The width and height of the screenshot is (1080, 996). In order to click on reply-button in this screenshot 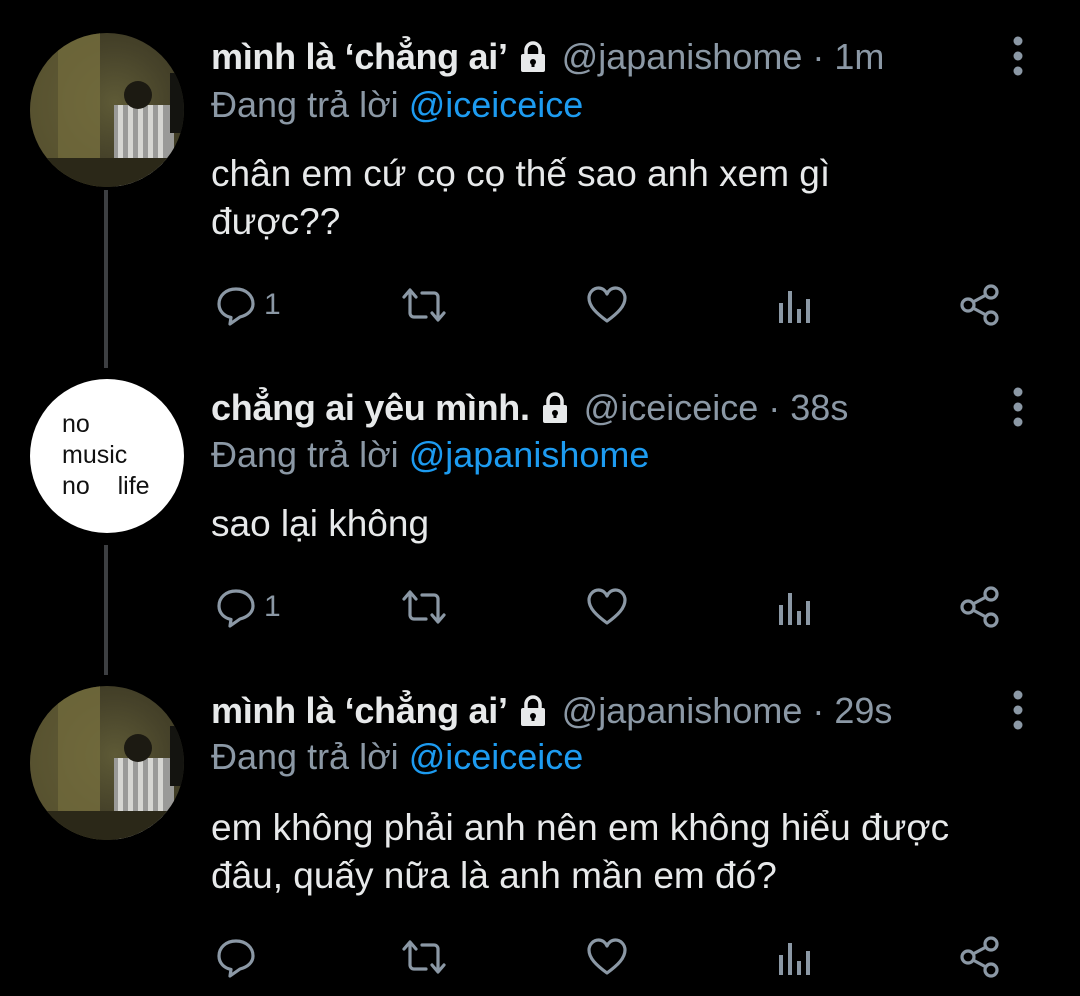, I will do `click(239, 957)`.